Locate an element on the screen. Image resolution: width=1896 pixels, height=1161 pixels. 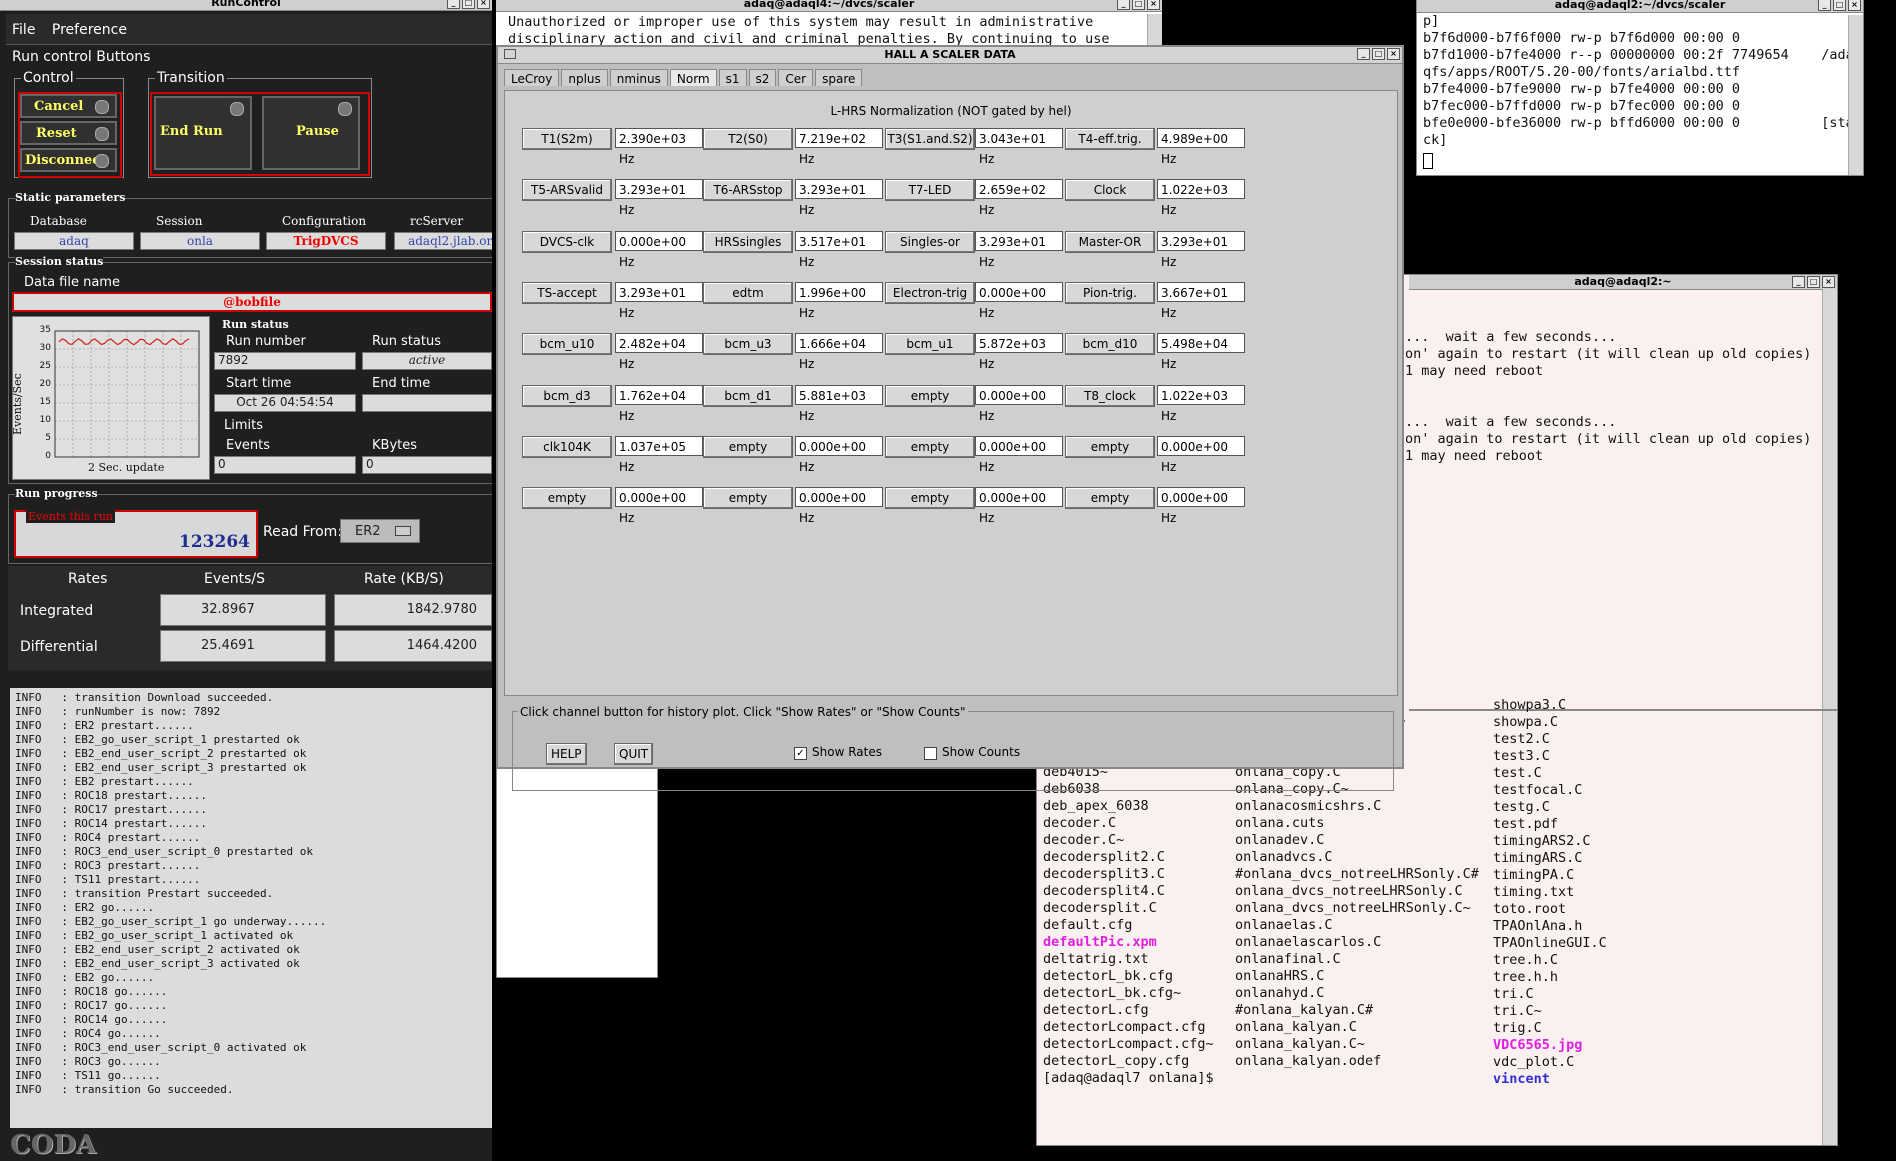
window-menu-icon is located at coordinates (510, 54).